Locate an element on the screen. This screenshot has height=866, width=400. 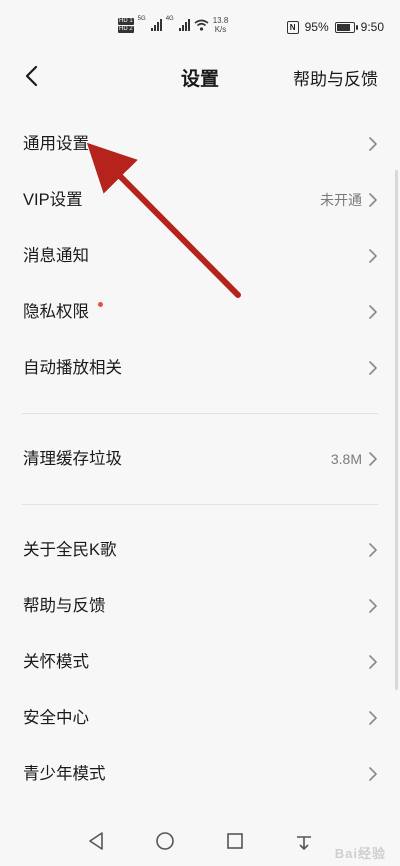
settings-row-label: 关于全民K歌 is located at coordinates (70, 550).